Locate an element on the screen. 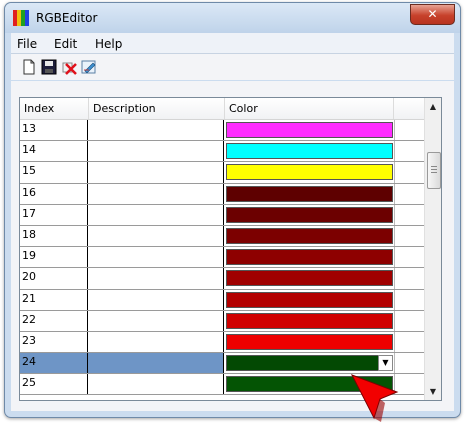 The image size is (465, 426). menu-edit: Edit is located at coordinates (65, 44).